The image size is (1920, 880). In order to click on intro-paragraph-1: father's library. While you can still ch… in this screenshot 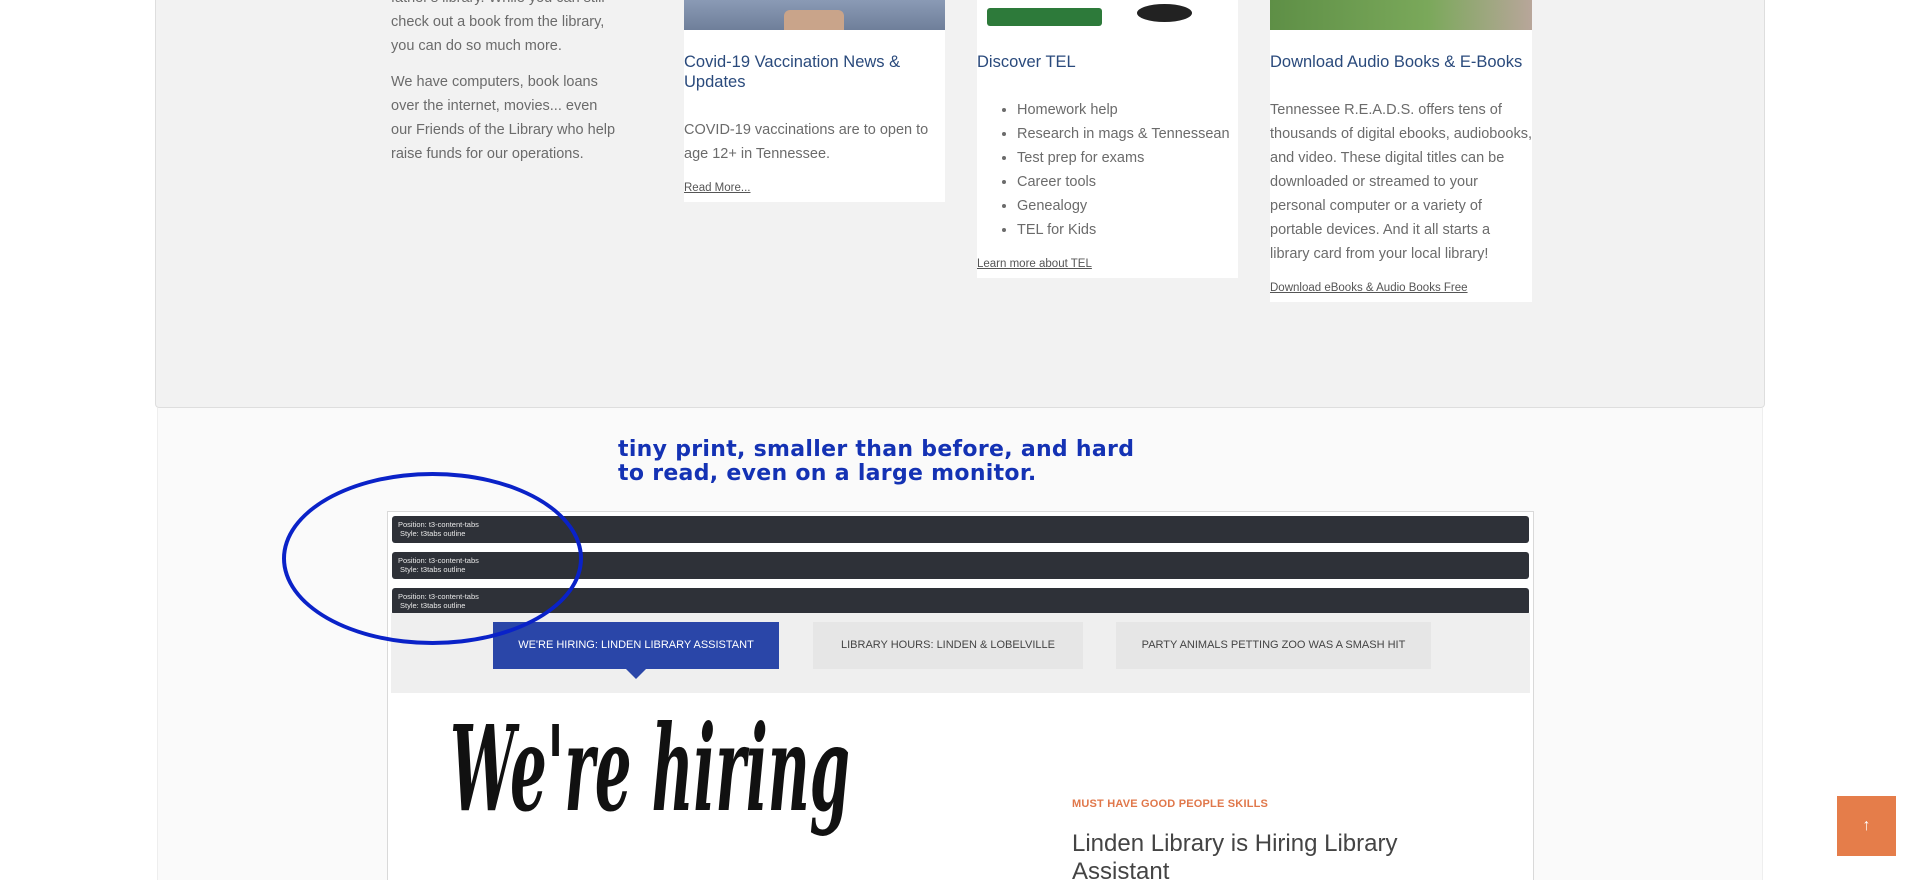, I will do `click(498, 27)`.